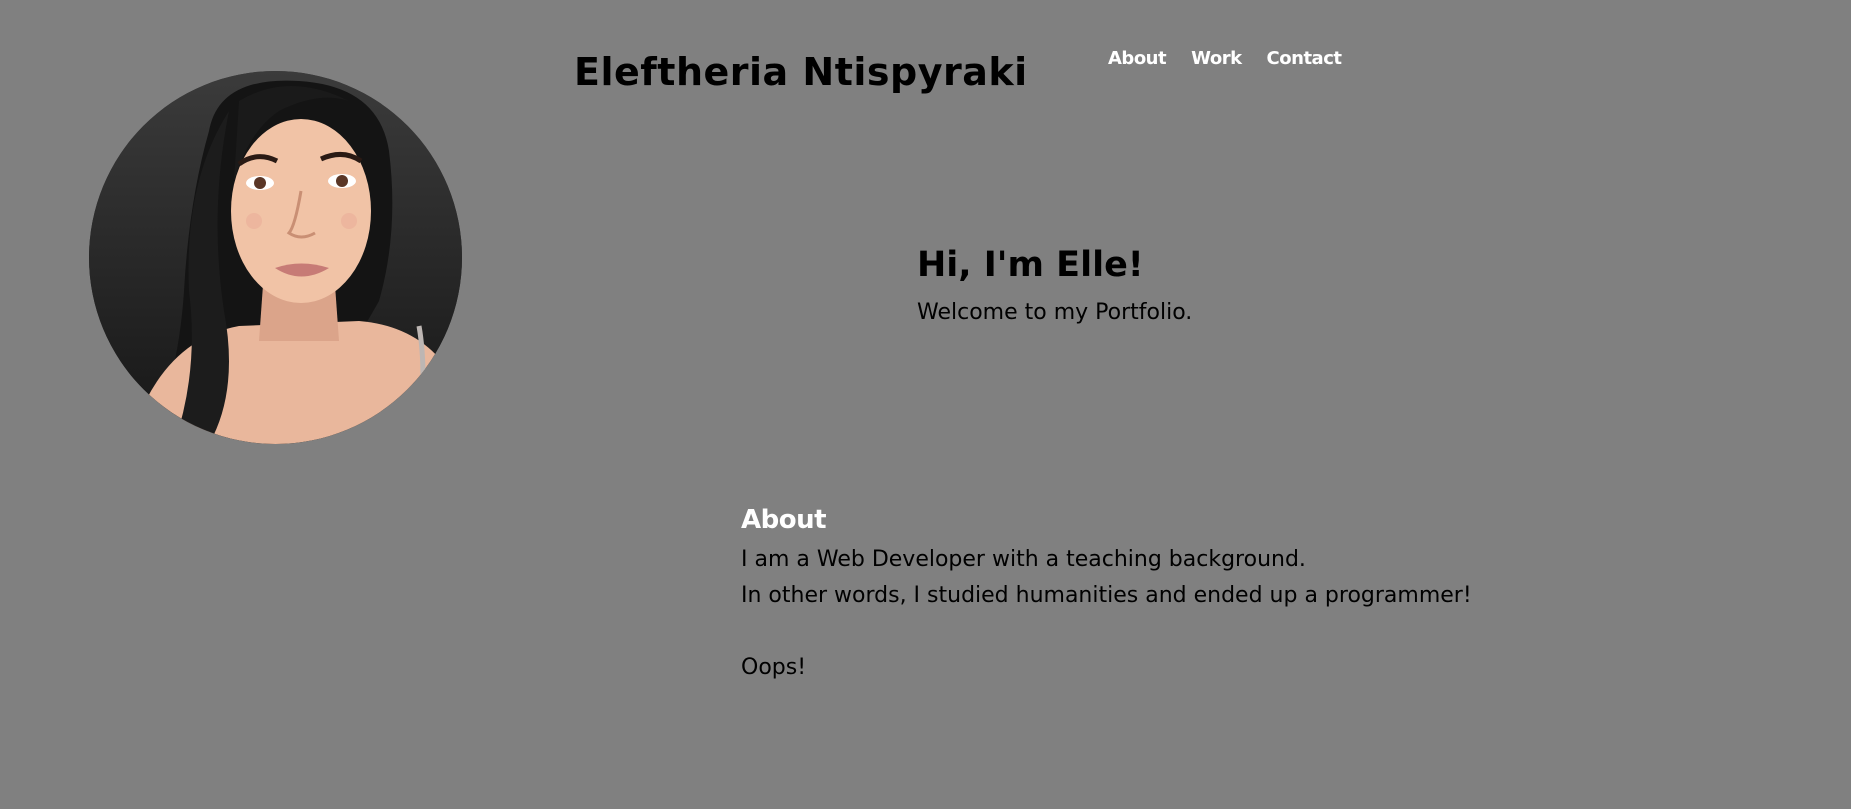  What do you see at coordinates (774, 667) in the screenshot?
I see `about-line: Oops!` at bounding box center [774, 667].